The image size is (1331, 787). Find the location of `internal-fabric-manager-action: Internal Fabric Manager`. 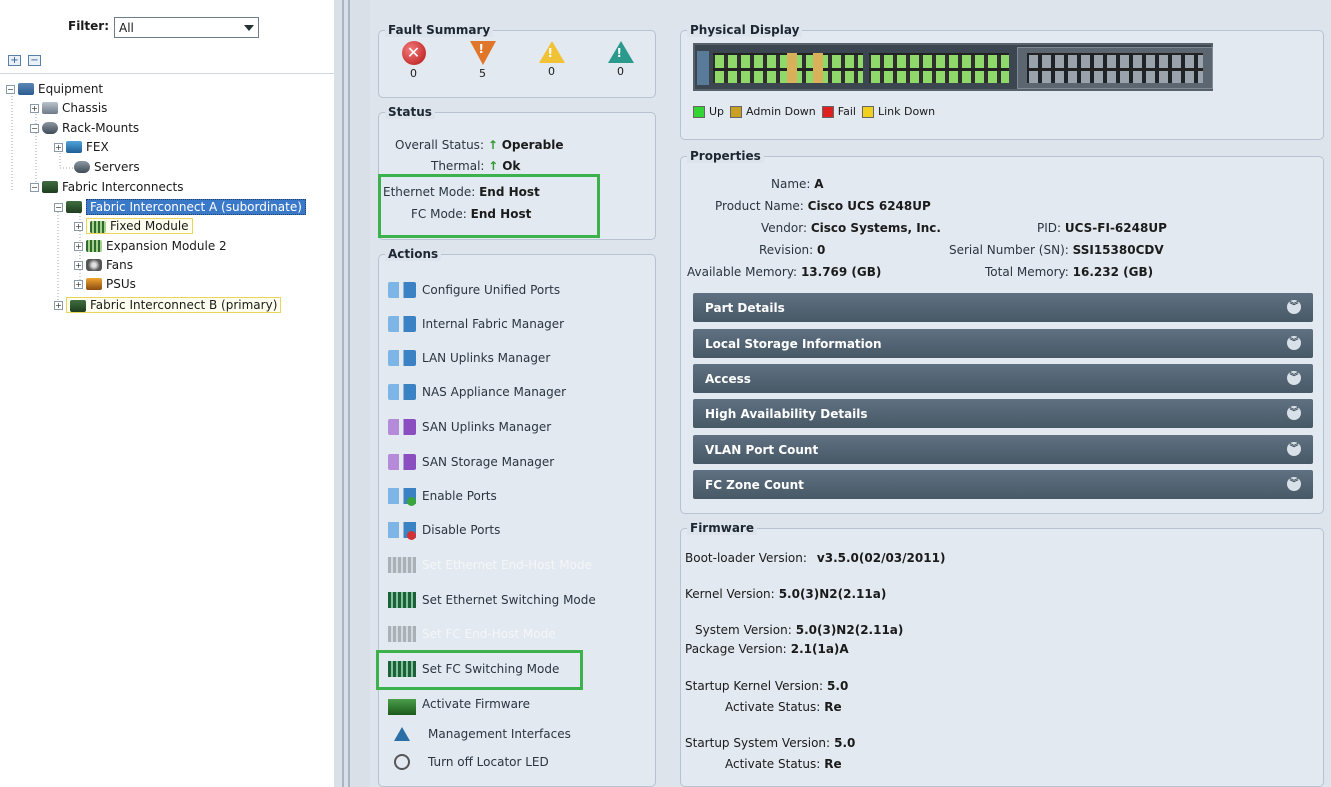

internal-fabric-manager-action: Internal Fabric Manager is located at coordinates (476, 324).